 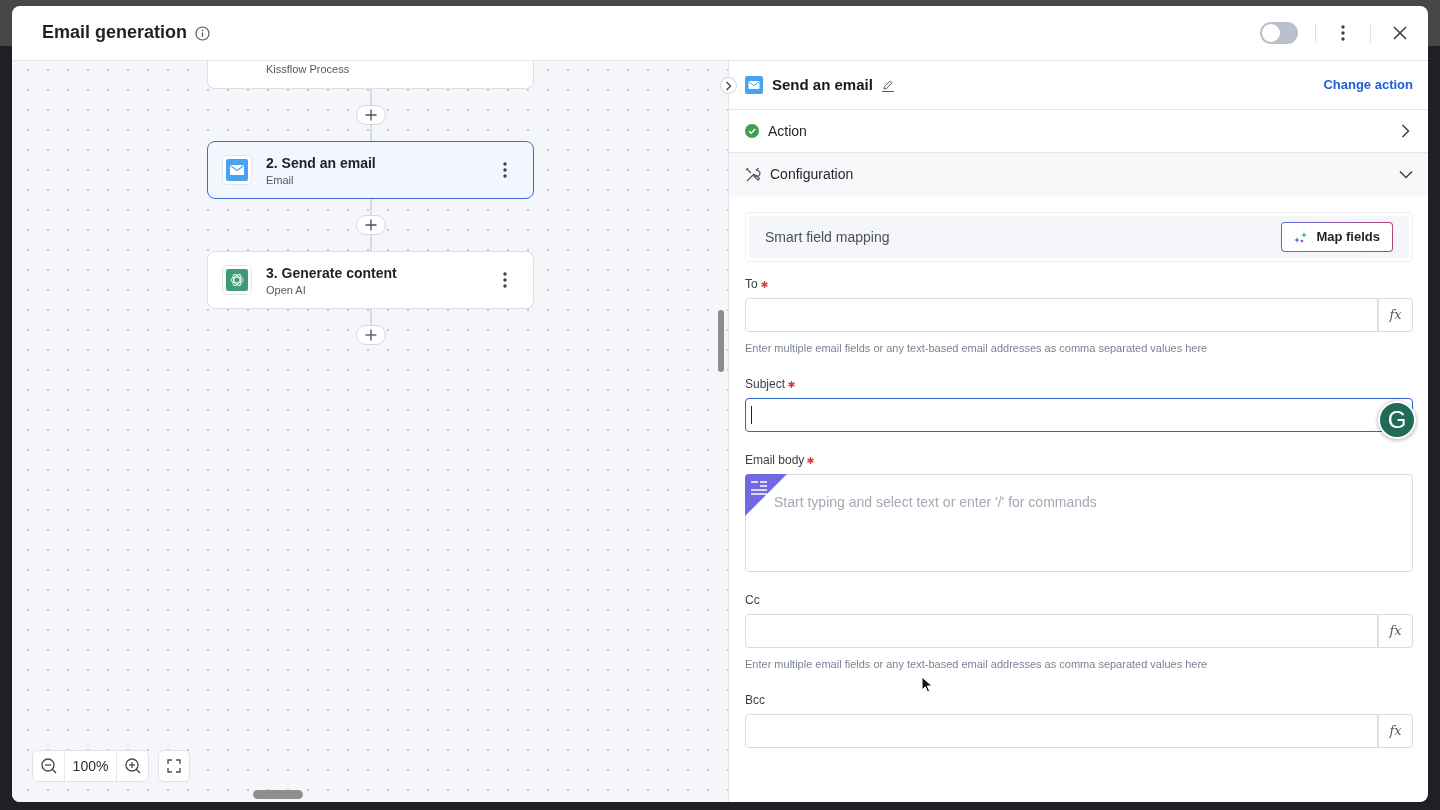 What do you see at coordinates (308, 69) in the screenshot?
I see `step-subtitle: Kissflow Process` at bounding box center [308, 69].